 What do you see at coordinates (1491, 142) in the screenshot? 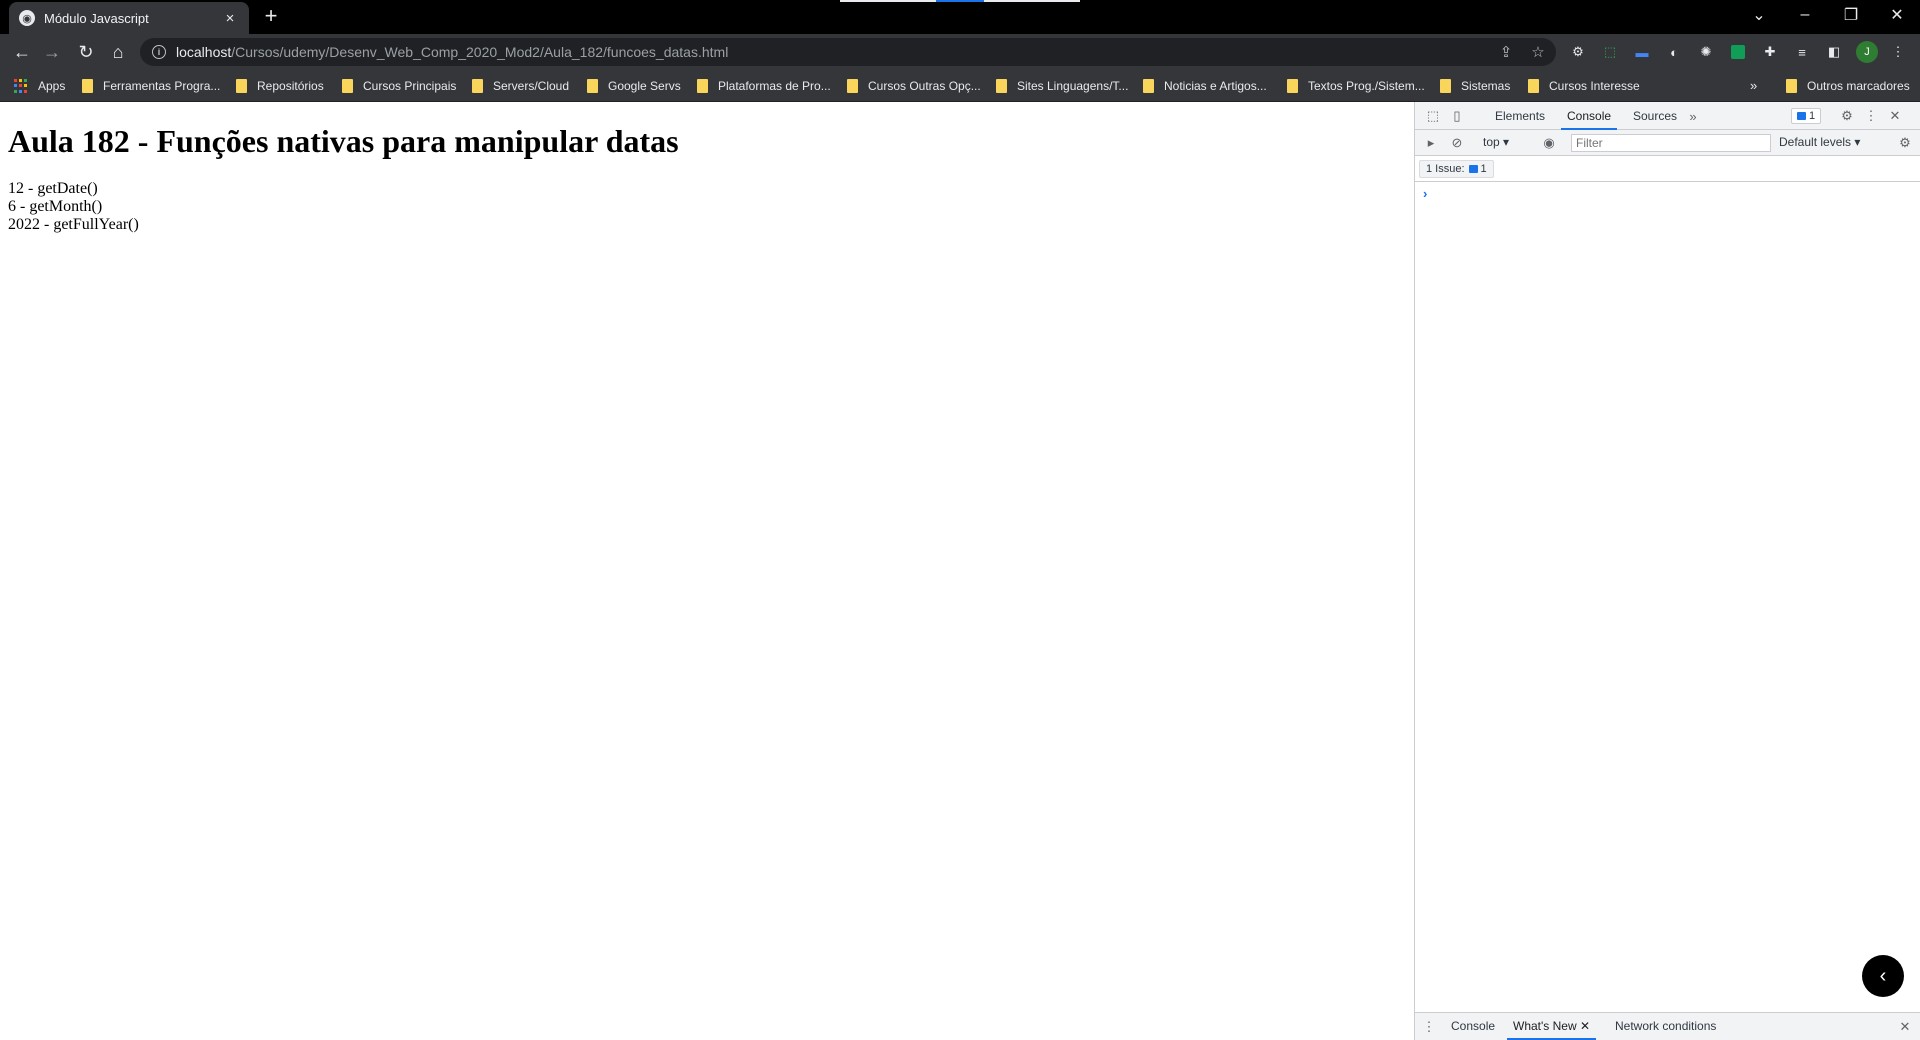
I see `context-label: top` at bounding box center [1491, 142].